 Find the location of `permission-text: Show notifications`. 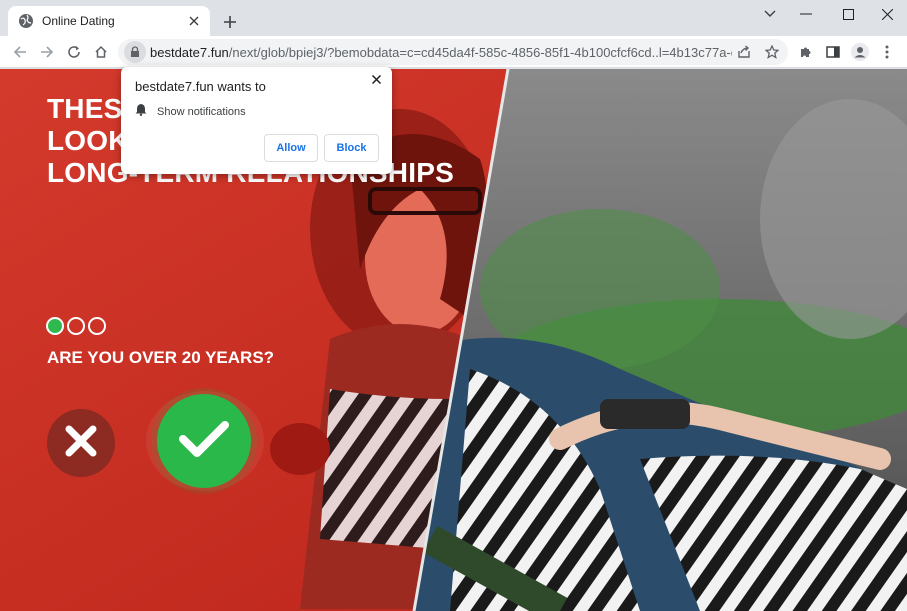

permission-text: Show notifications is located at coordinates (201, 112).